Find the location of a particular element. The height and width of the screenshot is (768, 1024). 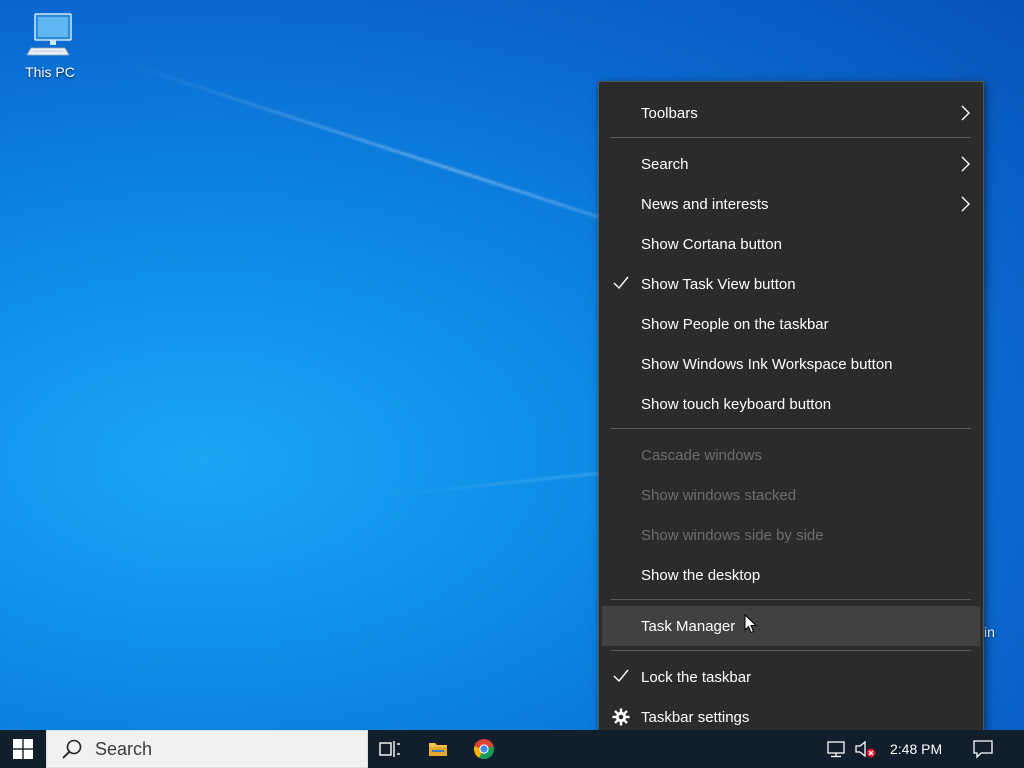

search-icon is located at coordinates (72, 749).